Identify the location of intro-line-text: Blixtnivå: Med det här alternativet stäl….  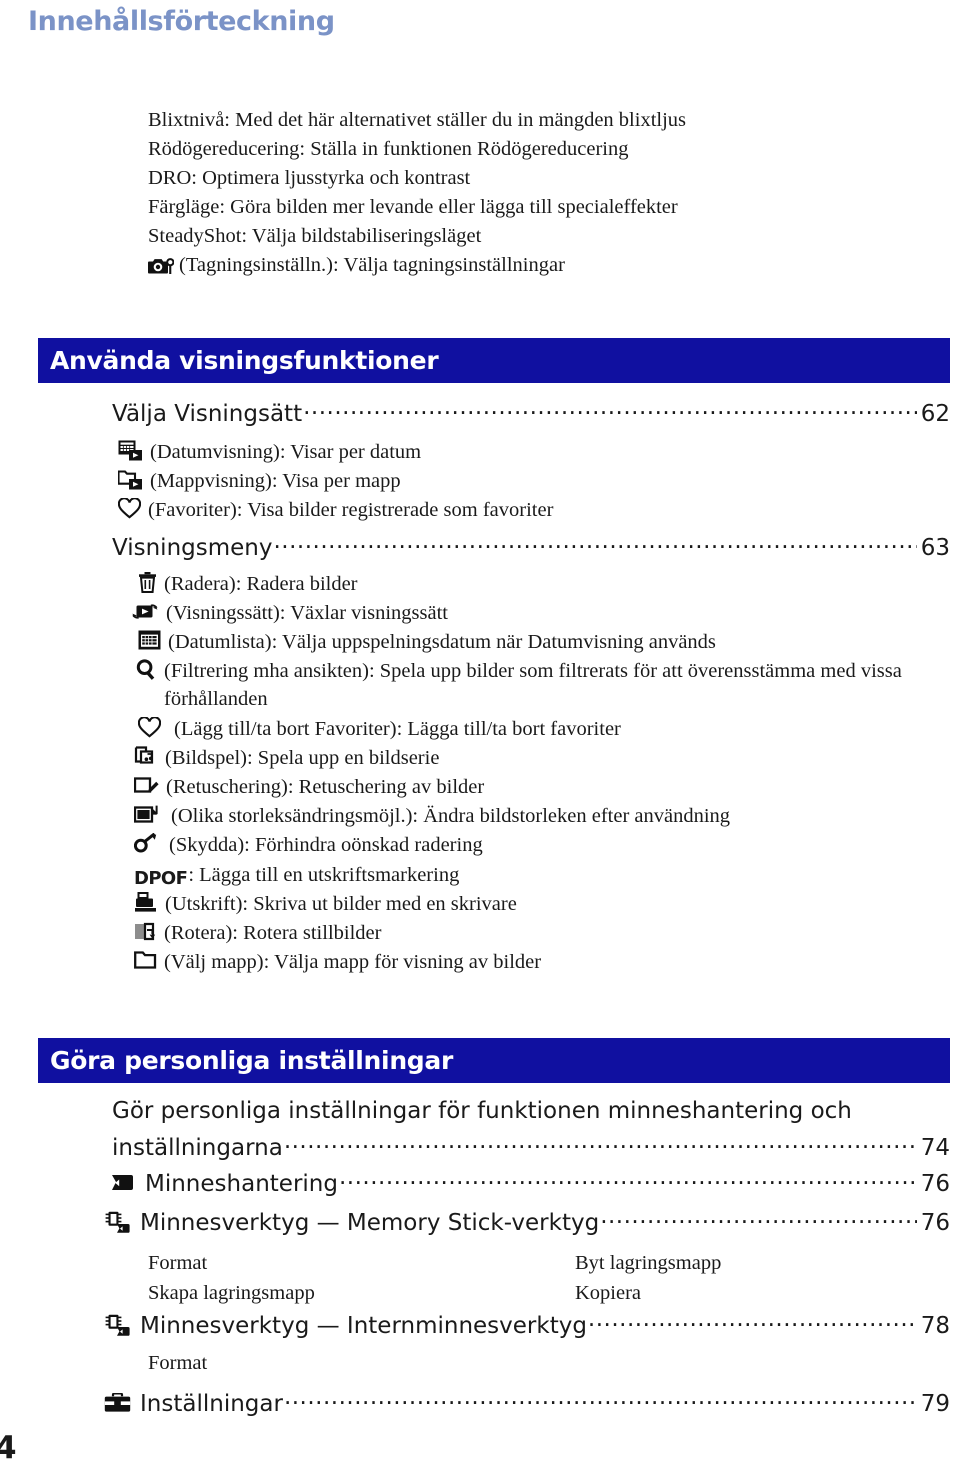
(417, 120).